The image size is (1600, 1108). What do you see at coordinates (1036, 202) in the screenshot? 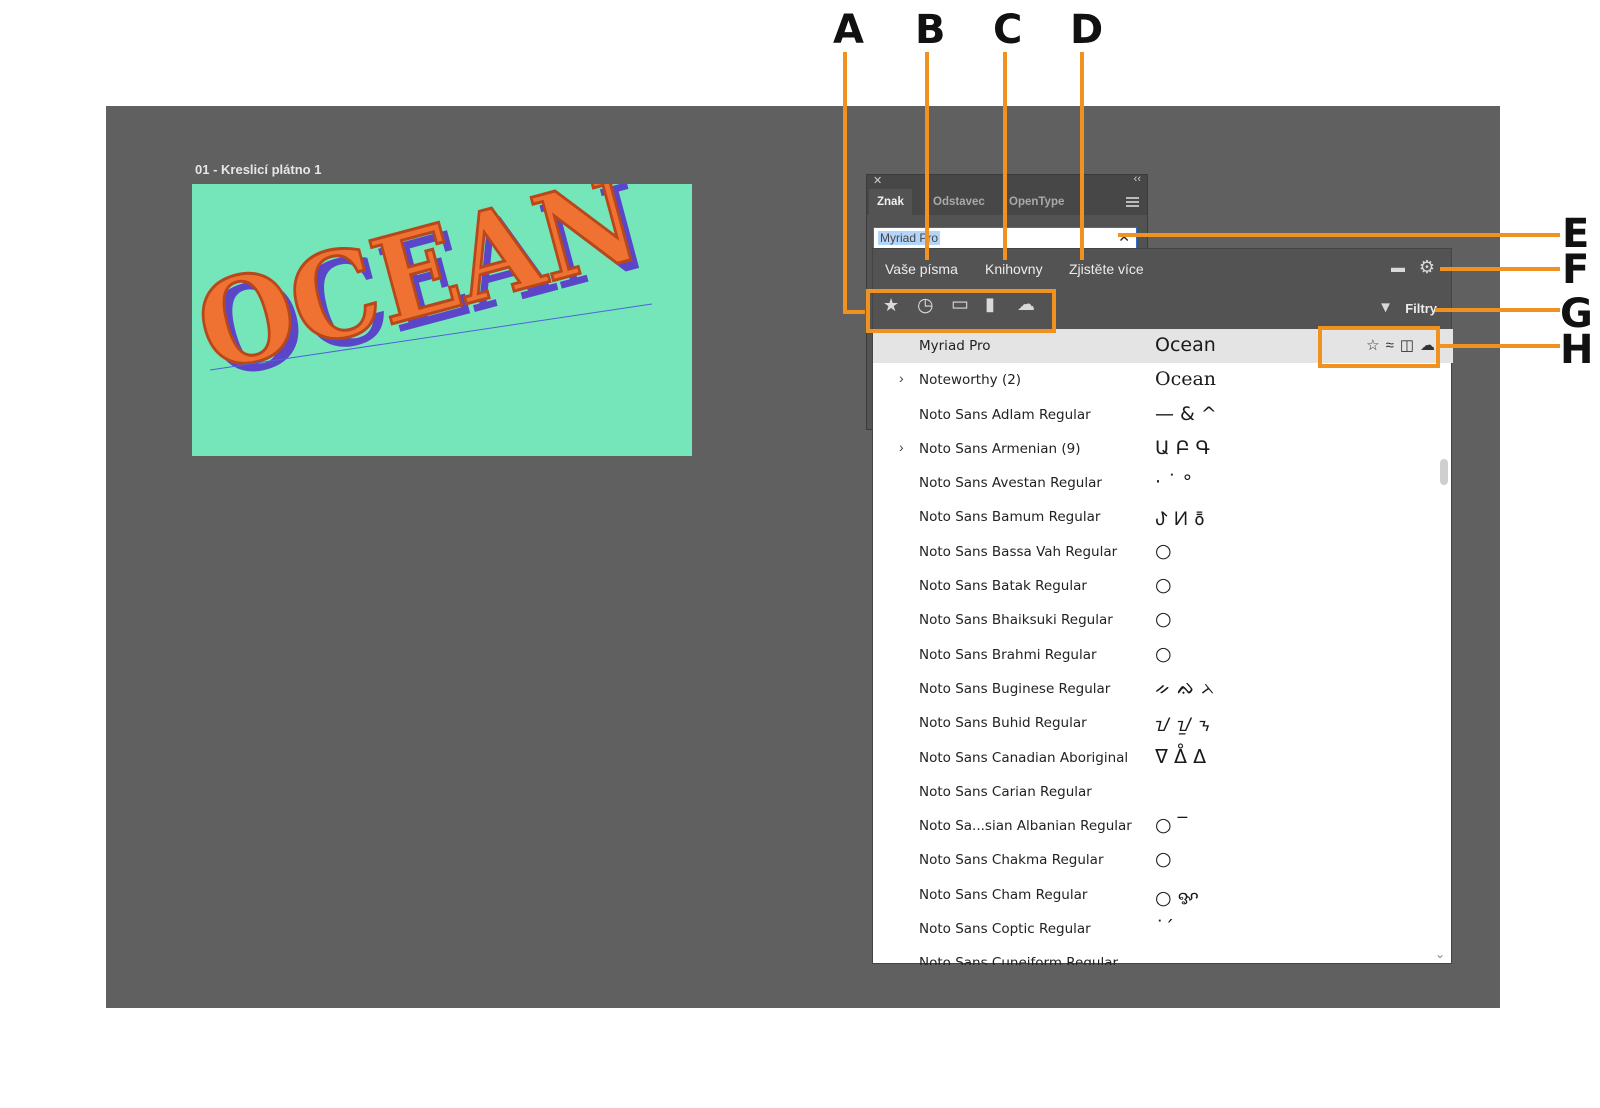
I see `tab-opentype: OpenType` at bounding box center [1036, 202].